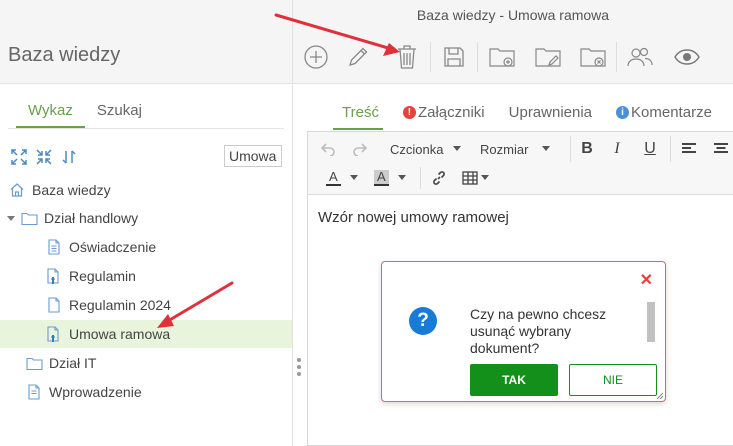 The height and width of the screenshot is (446, 733). I want to click on panel-splitter-handle, so click(299, 368).